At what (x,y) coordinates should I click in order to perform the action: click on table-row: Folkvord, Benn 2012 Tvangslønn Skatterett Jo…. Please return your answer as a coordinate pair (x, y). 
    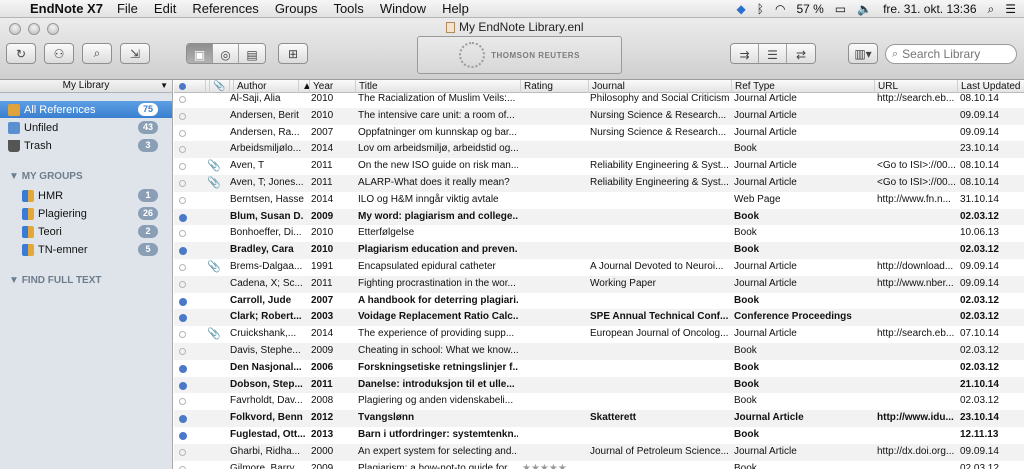
    Looking at the image, I should click on (599, 418).